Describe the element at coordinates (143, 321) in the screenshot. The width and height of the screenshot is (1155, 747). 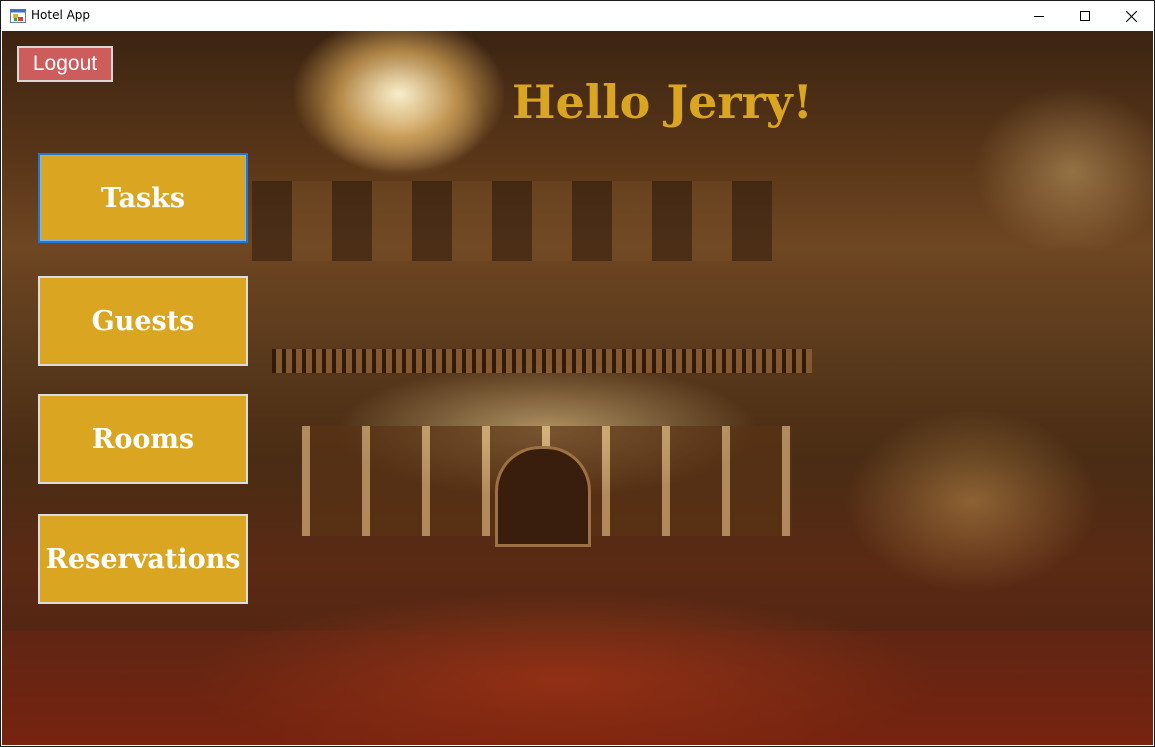
I see `guests-button: Guests` at that location.